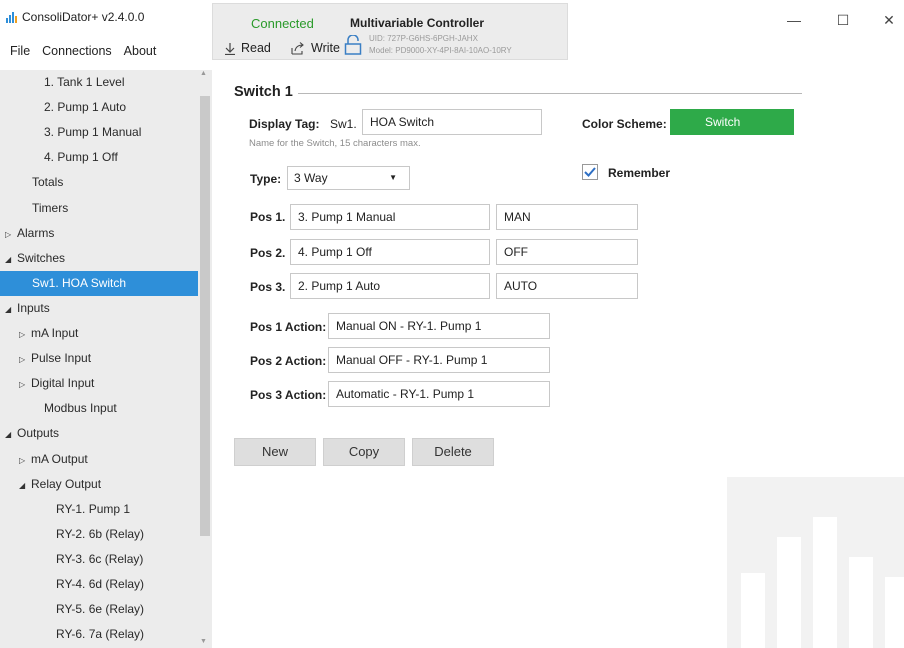 The width and height of the screenshot is (904, 648). What do you see at coordinates (732, 122) in the screenshot?
I see `color-scheme-swatch: Switch` at bounding box center [732, 122].